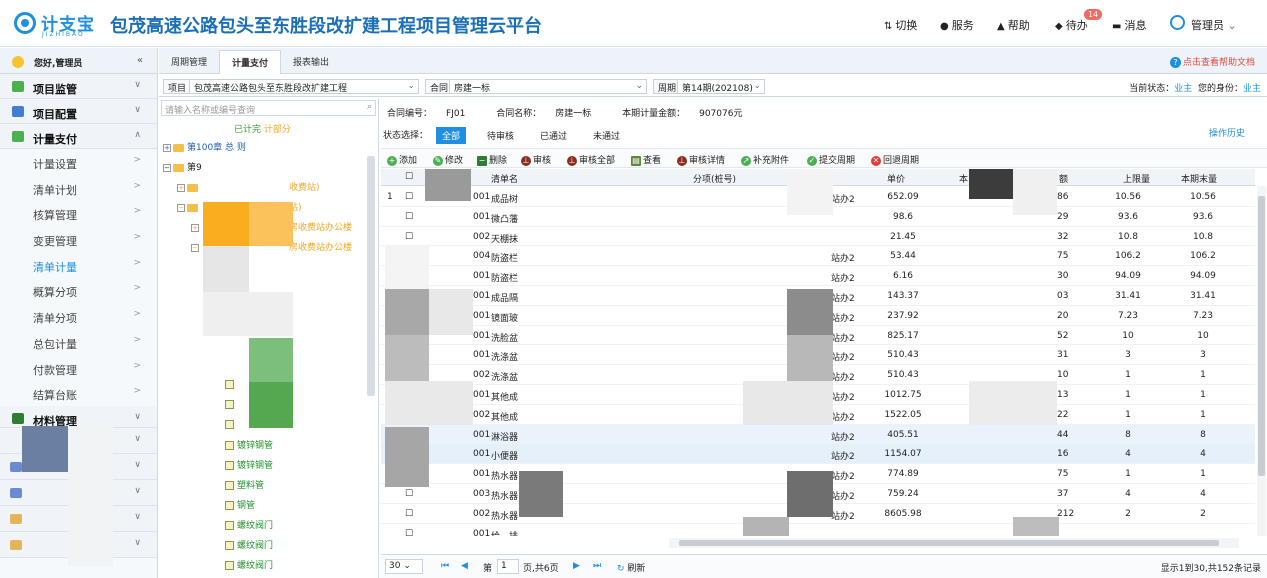 The height and width of the screenshot is (578, 1267). What do you see at coordinates (536, 159) in the screenshot?
I see `audit-button: ⊥ 审核` at bounding box center [536, 159].